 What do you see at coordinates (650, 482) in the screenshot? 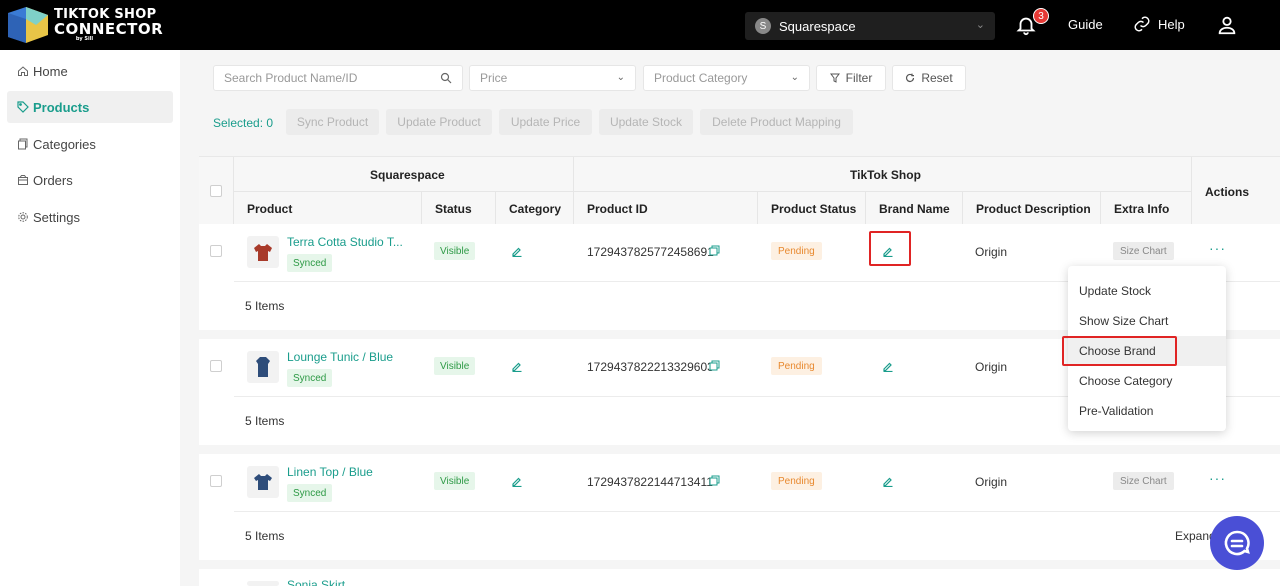
I see `product-id: 1729437822144713411` at bounding box center [650, 482].